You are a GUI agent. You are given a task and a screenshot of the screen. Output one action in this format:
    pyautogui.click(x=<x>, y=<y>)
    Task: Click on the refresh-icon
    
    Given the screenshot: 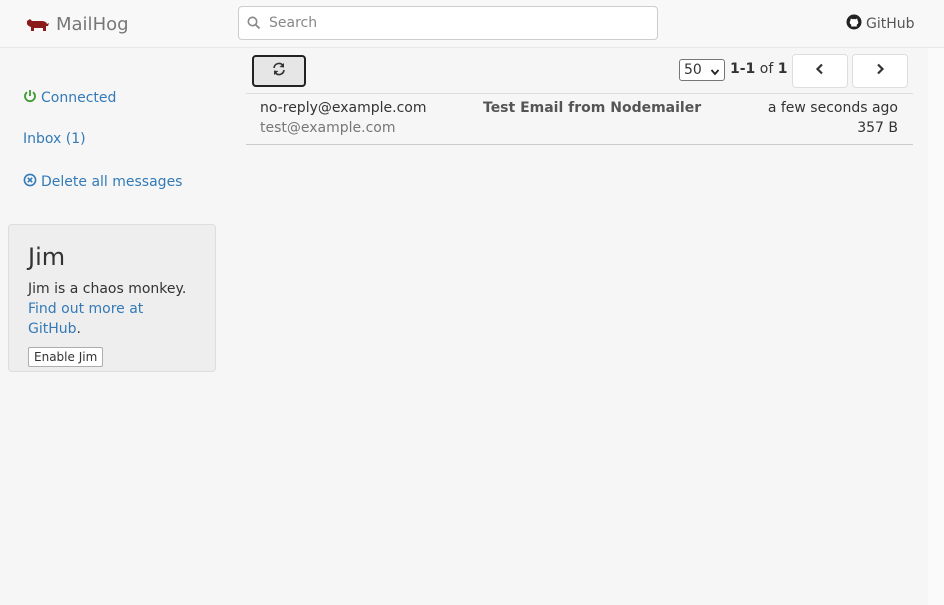 What is the action you would take?
    pyautogui.click(x=279, y=71)
    